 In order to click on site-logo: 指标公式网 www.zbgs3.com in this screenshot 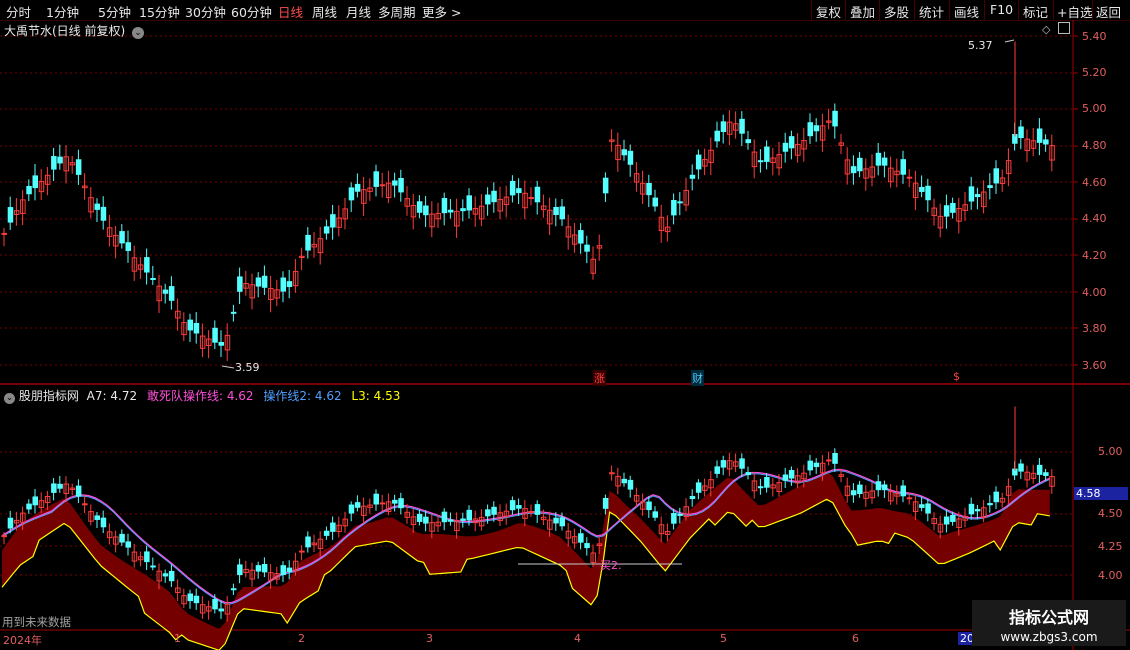, I will do `click(1049, 623)`.